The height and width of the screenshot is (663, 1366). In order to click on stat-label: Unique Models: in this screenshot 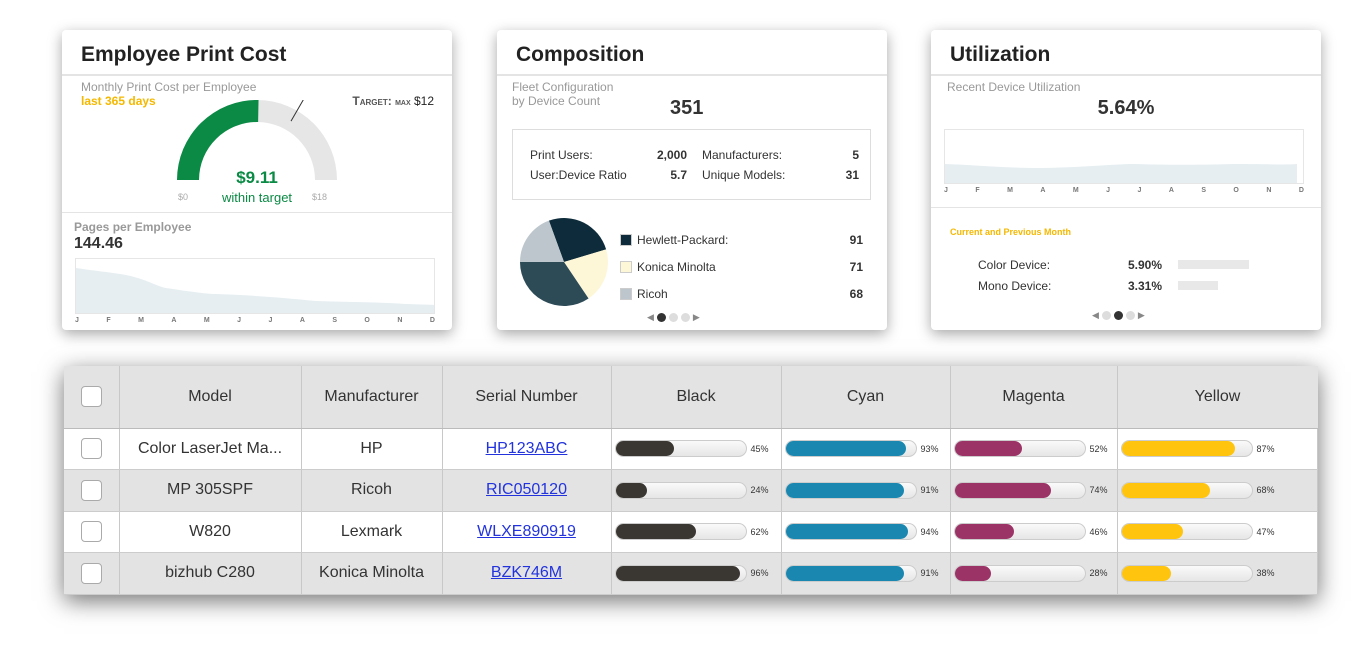, I will do `click(744, 175)`.